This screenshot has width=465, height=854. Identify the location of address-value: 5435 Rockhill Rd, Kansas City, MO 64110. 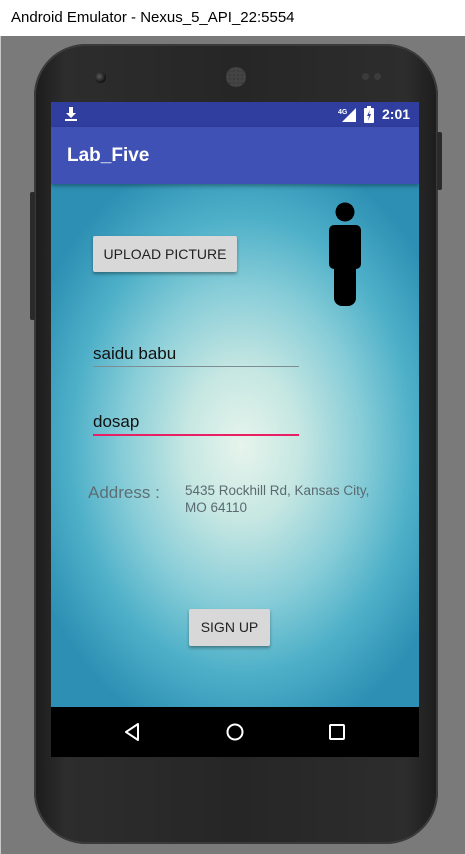
(277, 499).